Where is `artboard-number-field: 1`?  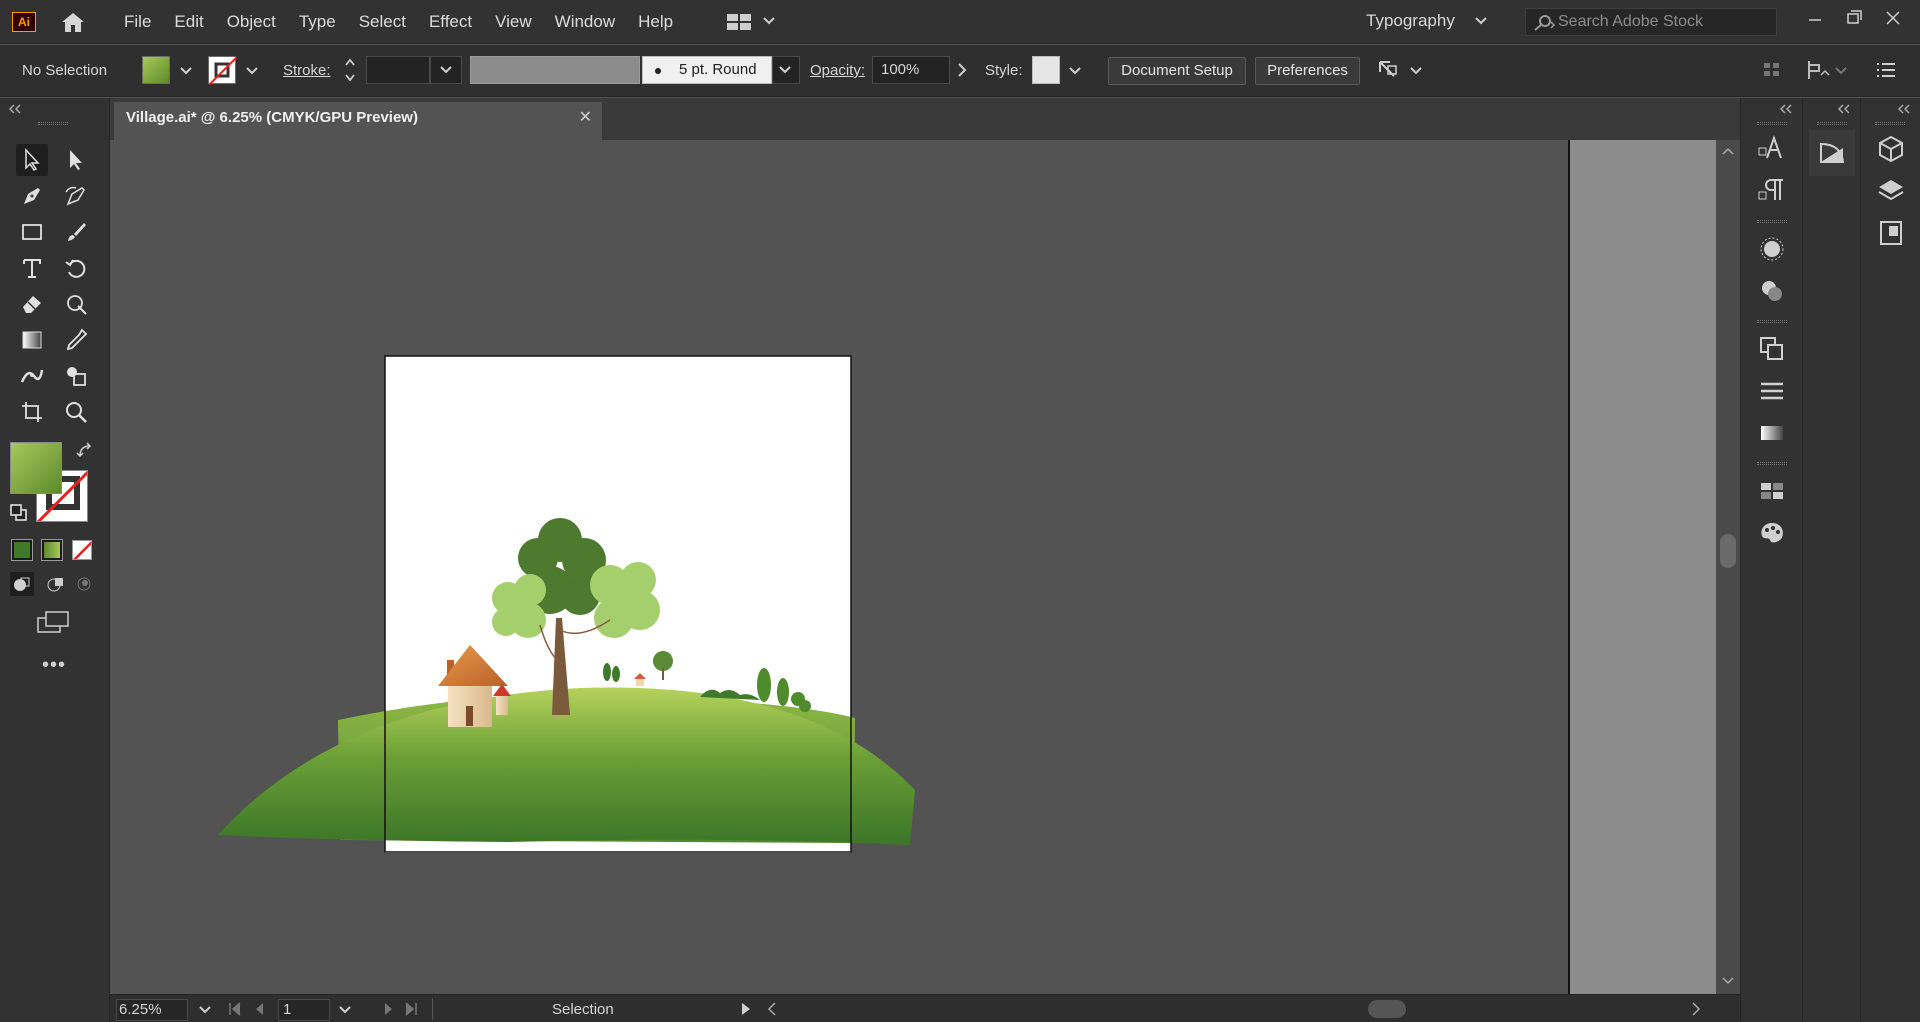
artboard-number-field: 1 is located at coordinates (304, 1010).